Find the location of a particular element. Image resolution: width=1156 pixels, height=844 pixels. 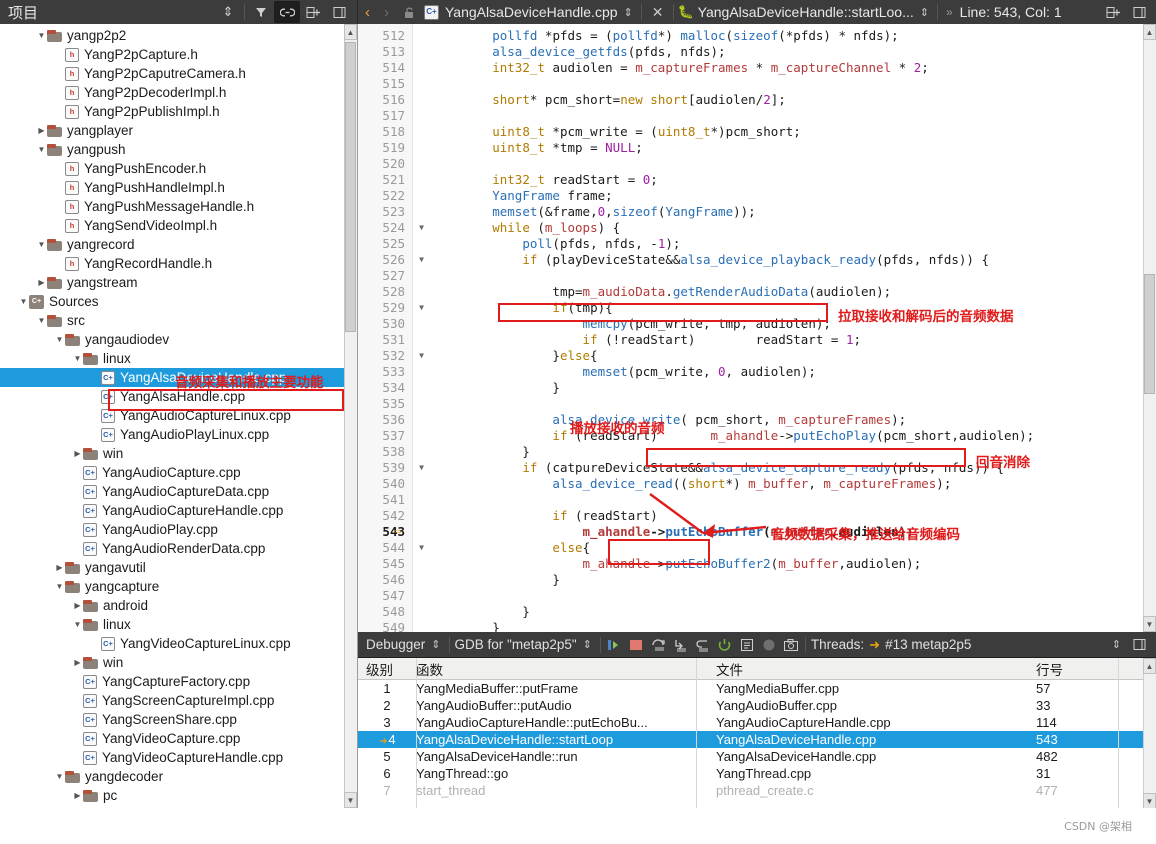

tree-item: ▼ yangdecoder is located at coordinates (172, 776).